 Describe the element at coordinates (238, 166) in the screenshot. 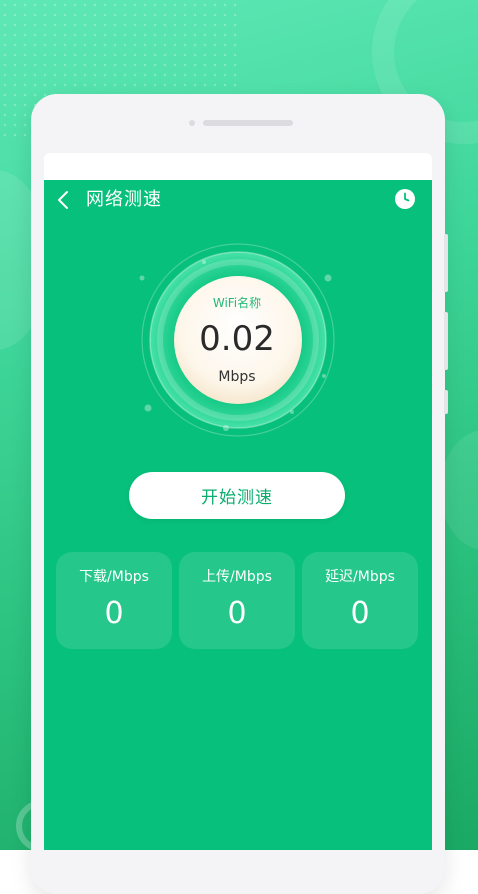

I see `status-bar-area` at that location.